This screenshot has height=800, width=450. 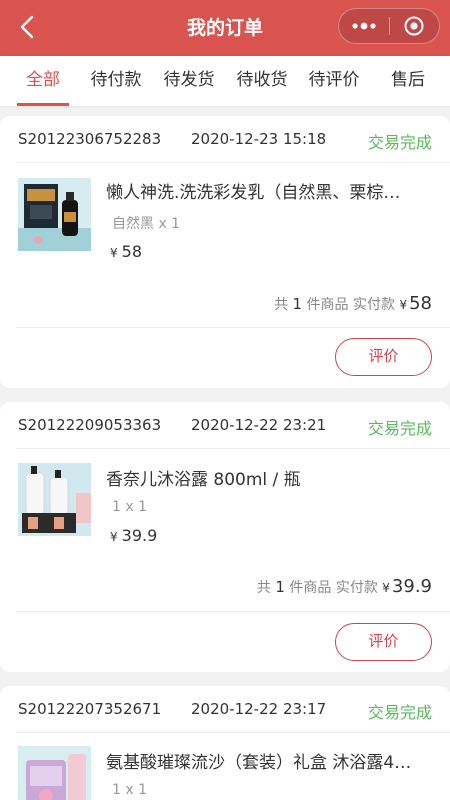 I want to click on more-dots-icon, so click(x=364, y=26).